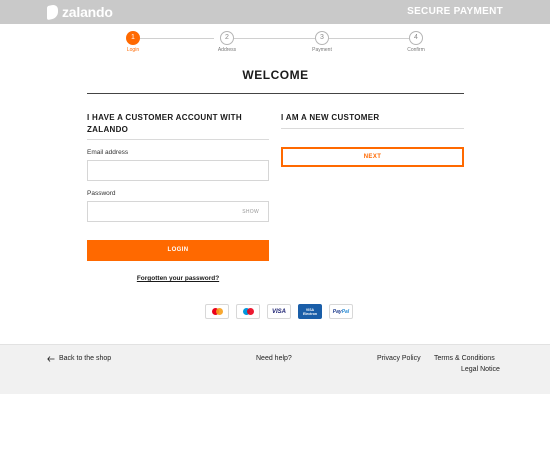 The height and width of the screenshot is (450, 550). Describe the element at coordinates (87, 12) in the screenshot. I see `brand-name: zalando` at that location.